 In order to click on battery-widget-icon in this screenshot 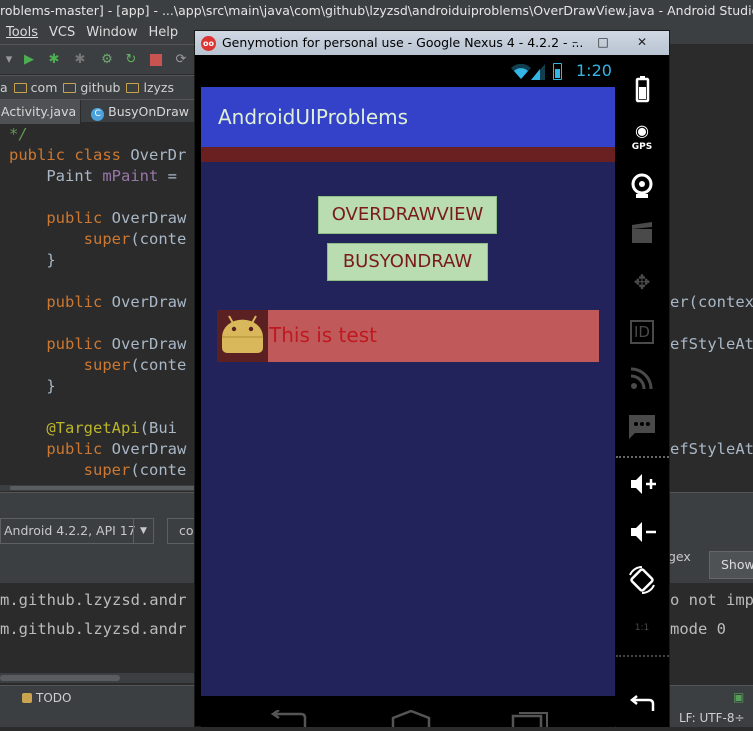, I will do `click(642, 90)`.